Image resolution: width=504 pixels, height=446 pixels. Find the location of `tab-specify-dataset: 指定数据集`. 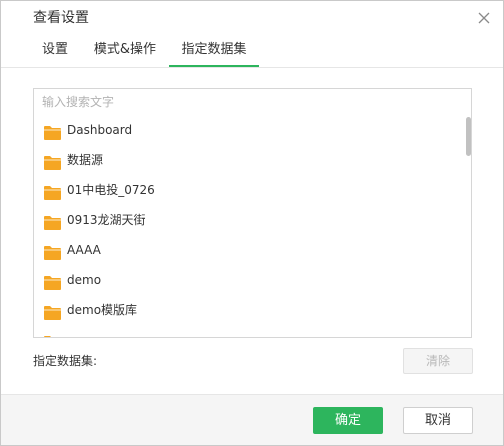

tab-specify-dataset: 指定数据集 is located at coordinates (214, 51).